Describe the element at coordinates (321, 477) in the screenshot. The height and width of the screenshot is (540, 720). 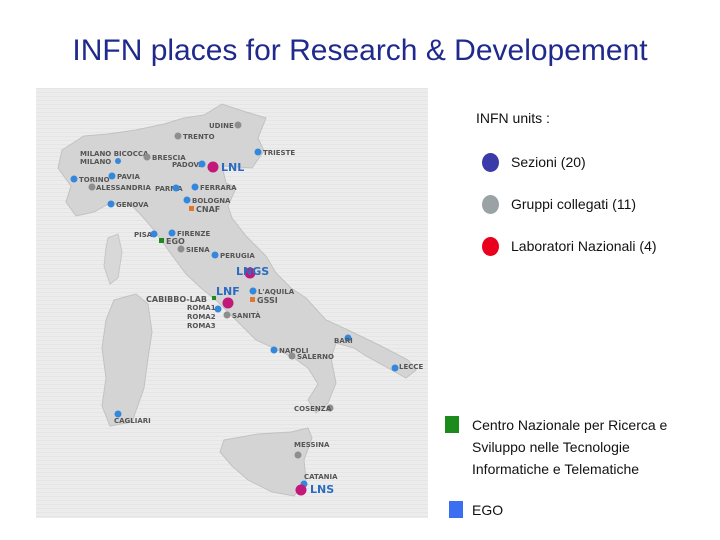
I see `label-catania: CATANIA` at that location.